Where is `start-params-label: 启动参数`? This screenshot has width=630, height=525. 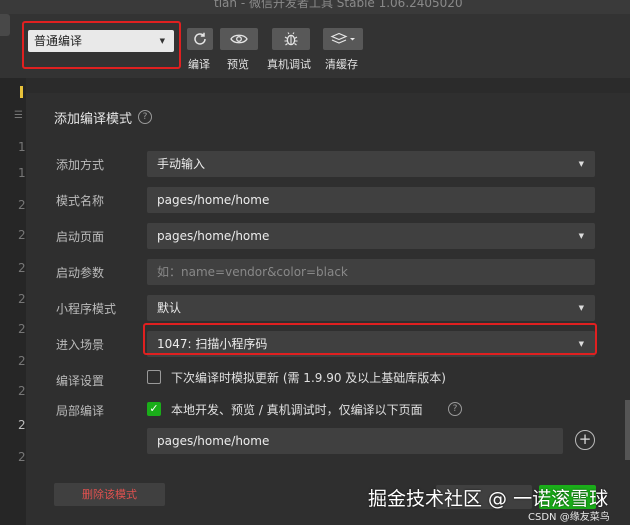 start-params-label: 启动参数 is located at coordinates (80, 273).